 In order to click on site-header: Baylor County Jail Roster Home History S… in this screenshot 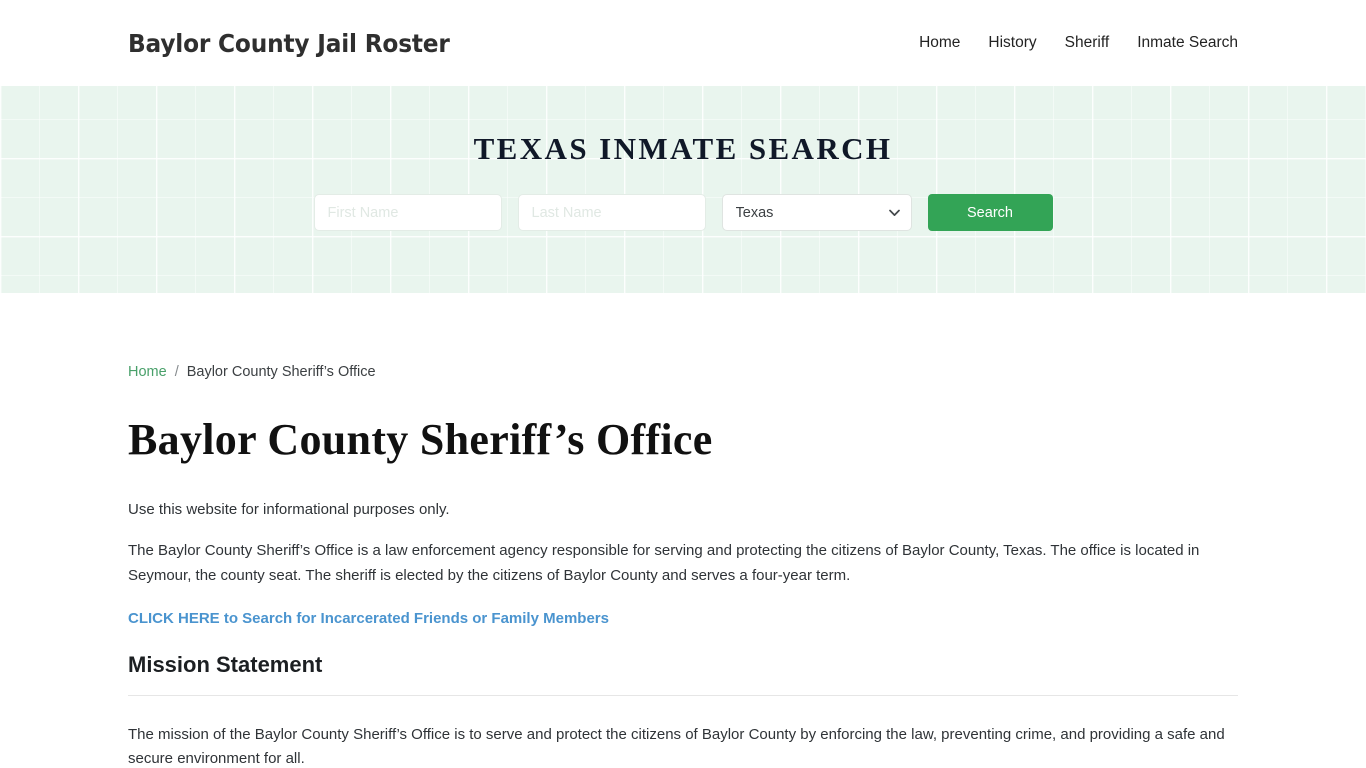, I will do `click(683, 43)`.